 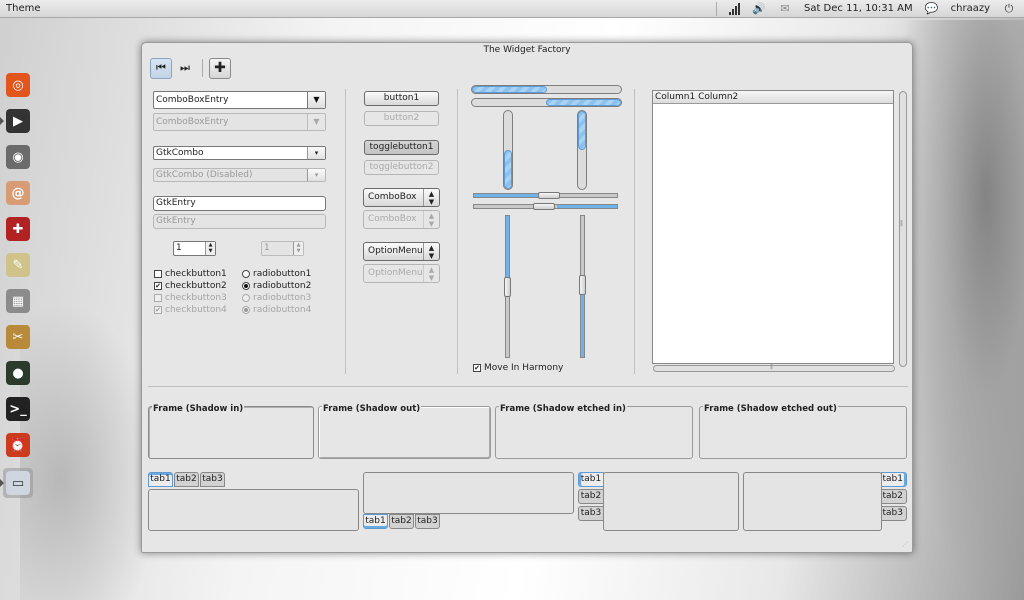 I want to click on toolbar: ⏮ ⏭ ✚, so click(x=190, y=68).